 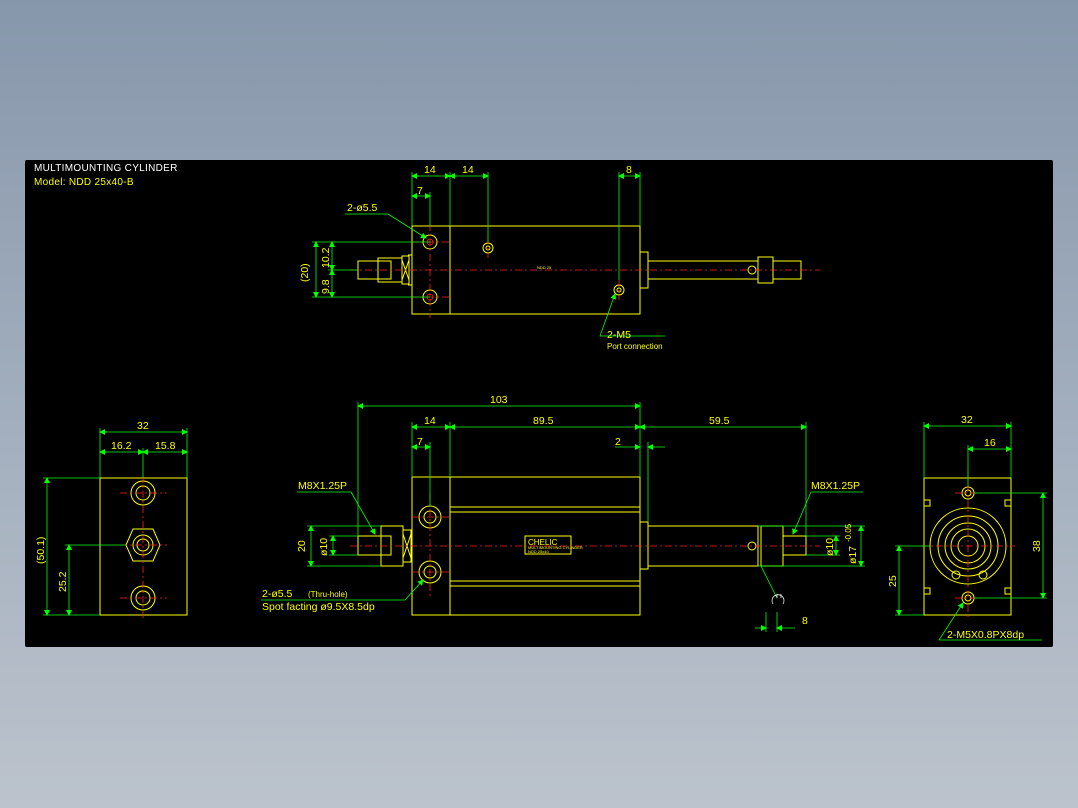 I want to click on front-note-thru-hole: (Thru-hole), so click(x=328, y=594).